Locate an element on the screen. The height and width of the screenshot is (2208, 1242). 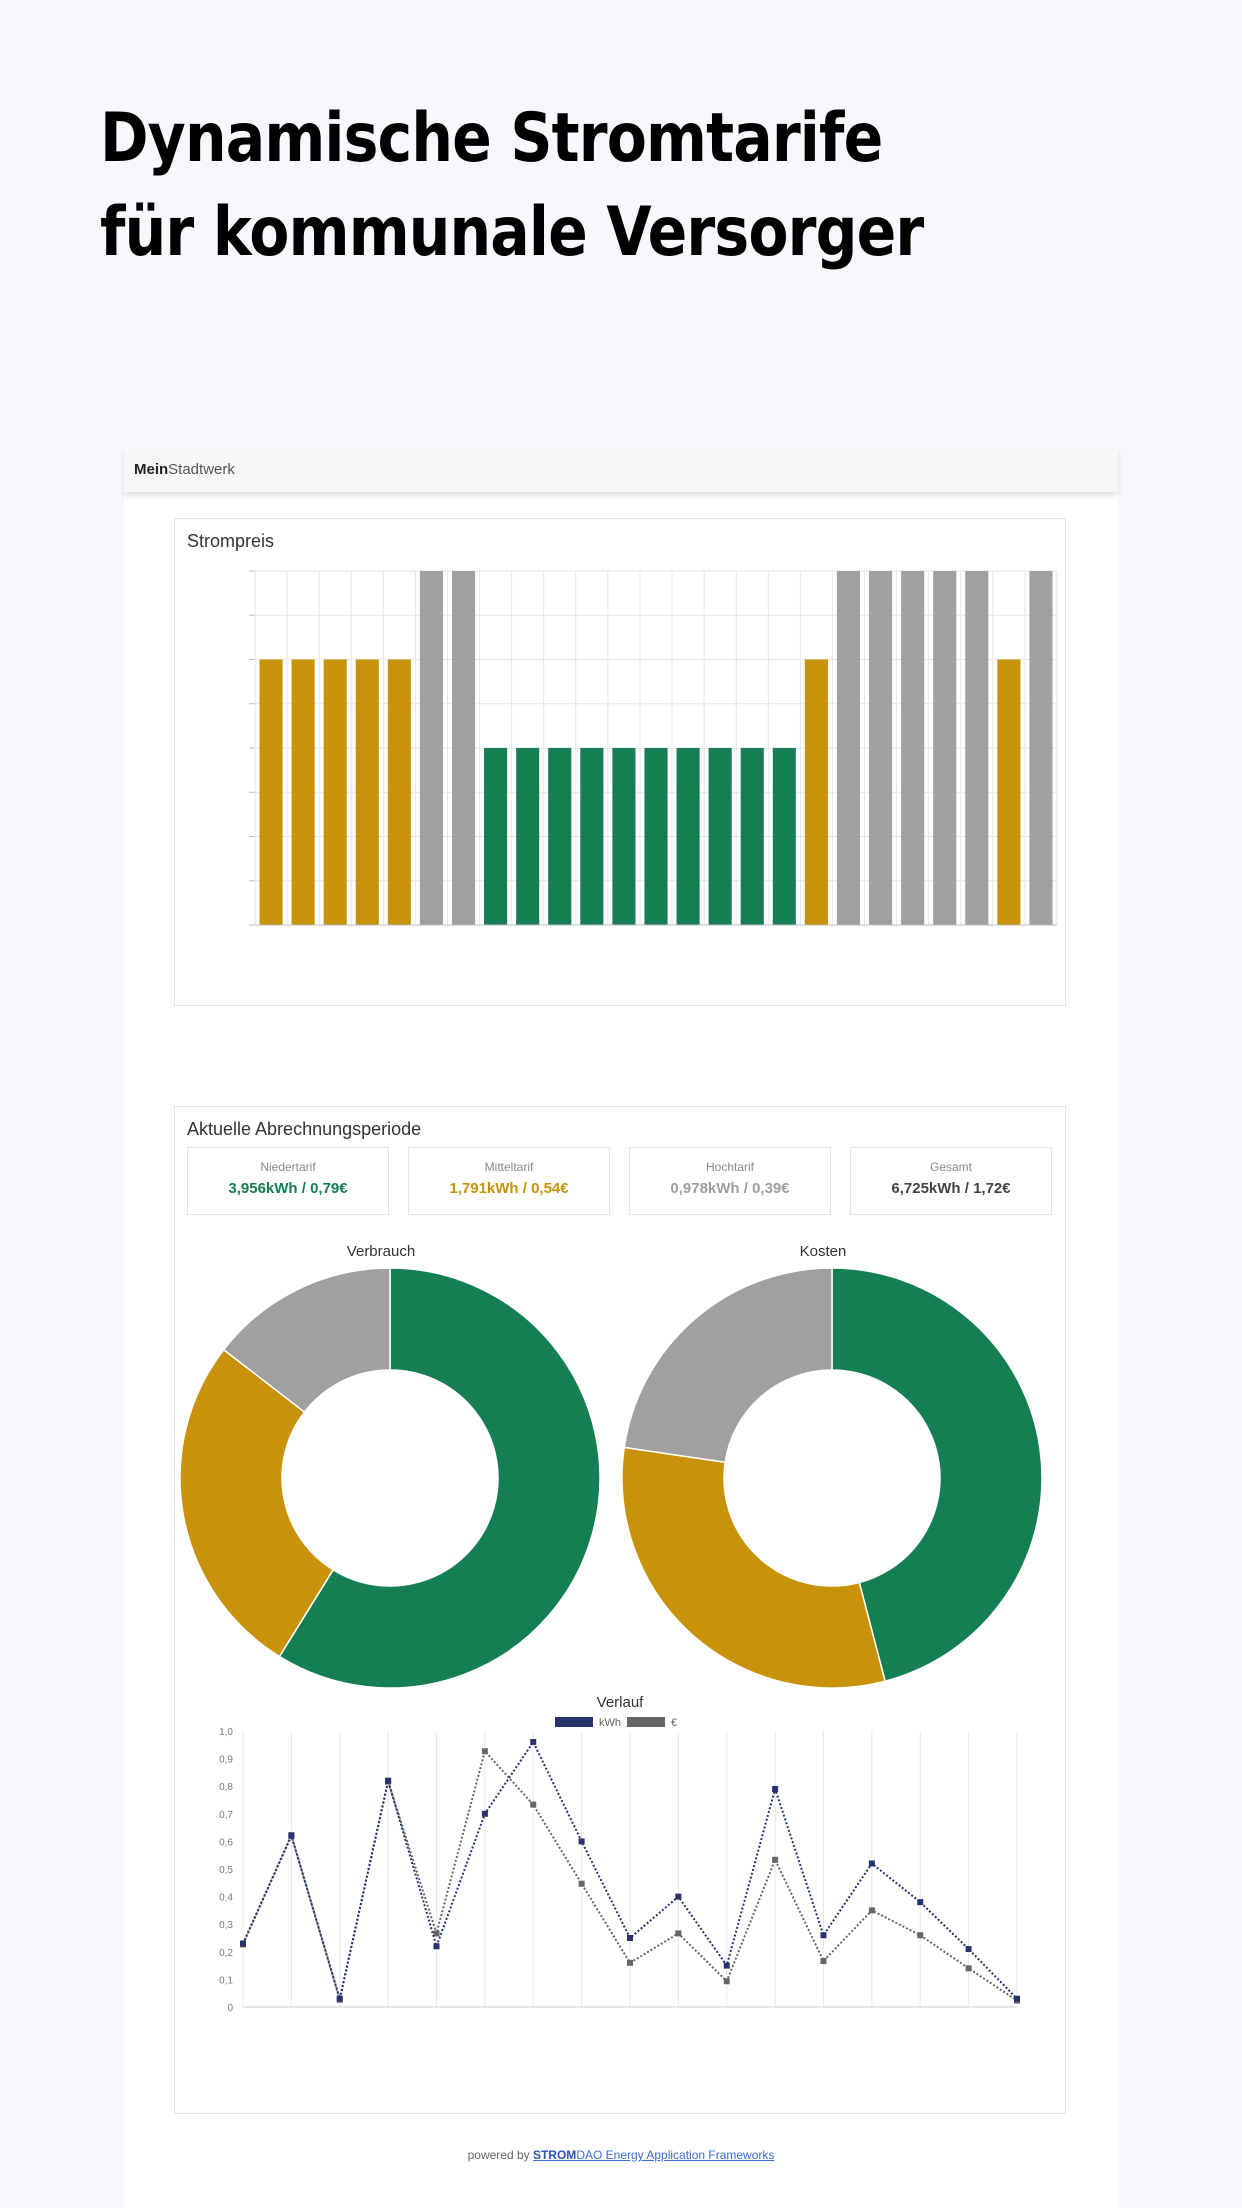
line-ytick-label: 1,0 is located at coordinates (226, 1732).